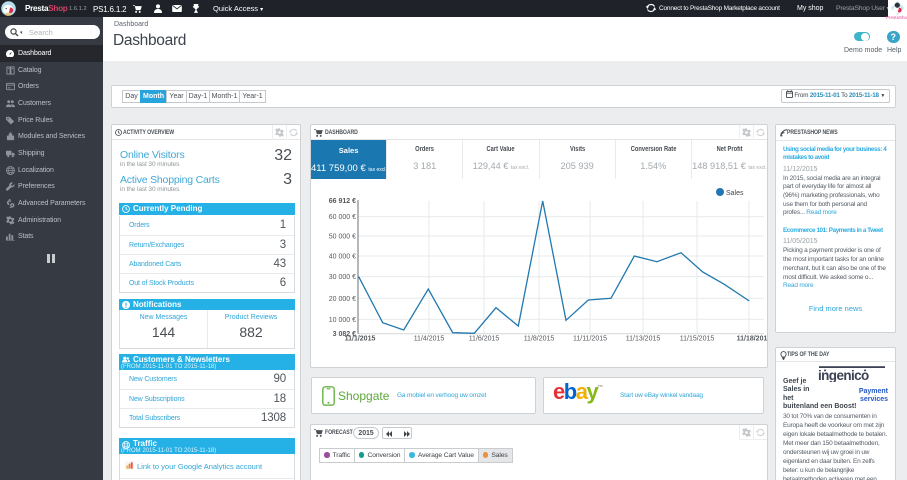 The width and height of the screenshot is (907, 480). What do you see at coordinates (752, 339) in the screenshot?
I see `svg-text: 11/18/201` at bounding box center [752, 339].